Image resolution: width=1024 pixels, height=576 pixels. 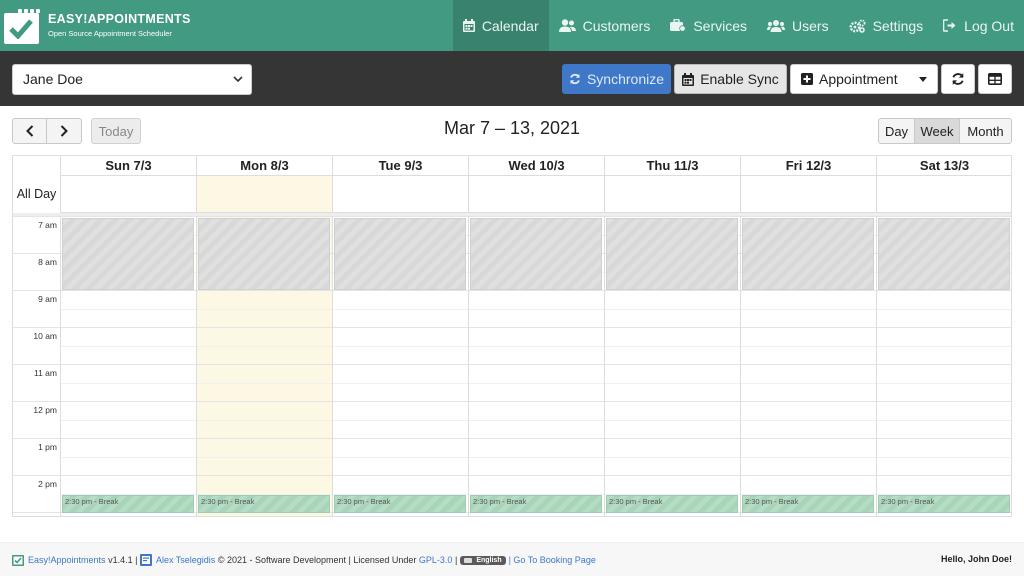 What do you see at coordinates (575, 79) in the screenshot?
I see `sync-icon` at bounding box center [575, 79].